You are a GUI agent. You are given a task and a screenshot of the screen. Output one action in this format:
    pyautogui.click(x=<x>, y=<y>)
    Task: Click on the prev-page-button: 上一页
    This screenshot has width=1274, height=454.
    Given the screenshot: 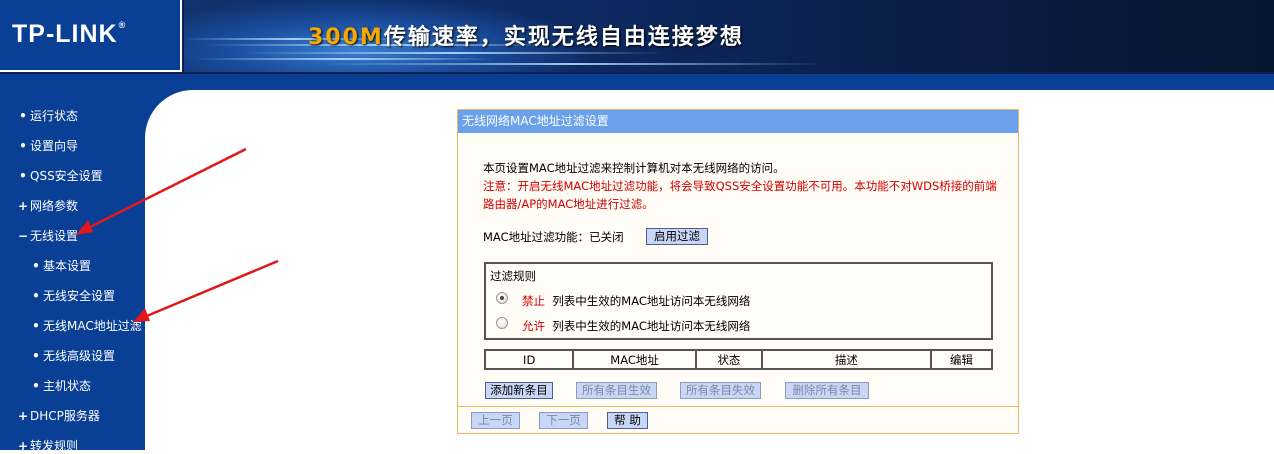 What is the action you would take?
    pyautogui.click(x=495, y=420)
    